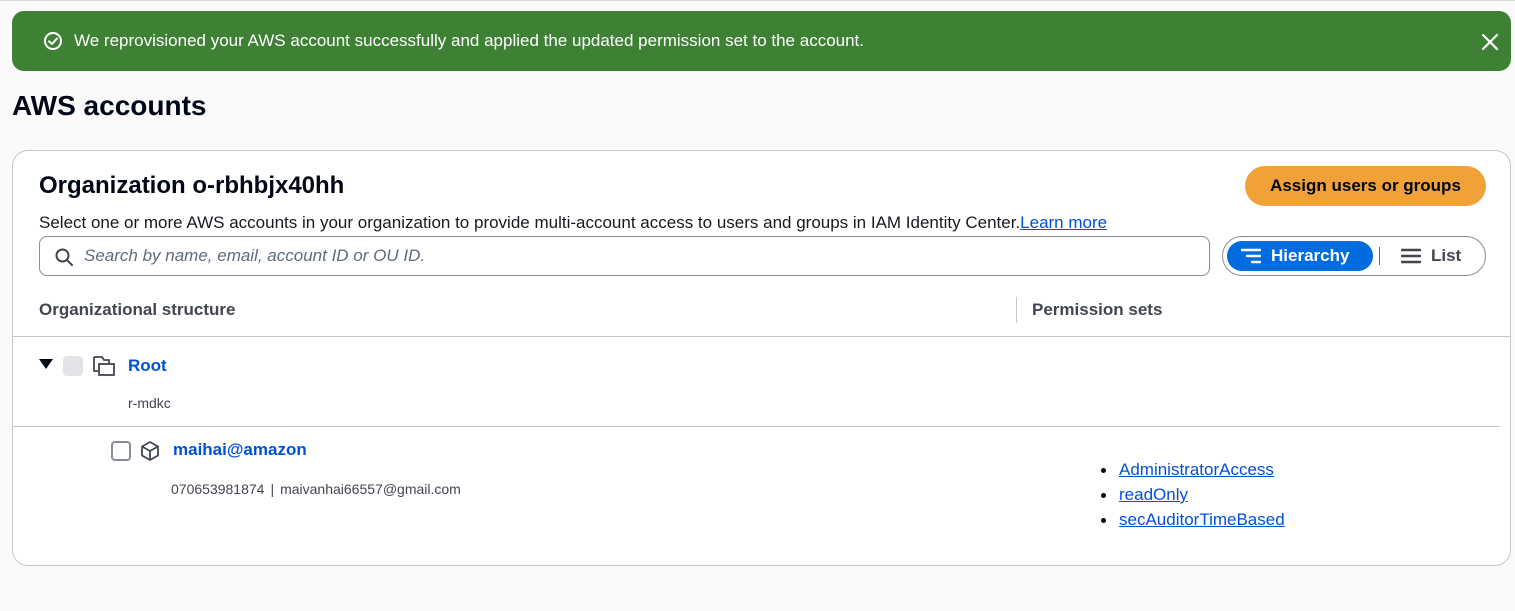 Image resolution: width=1515 pixels, height=611 pixels. I want to click on column-header-structure: Organizational structure, so click(137, 309).